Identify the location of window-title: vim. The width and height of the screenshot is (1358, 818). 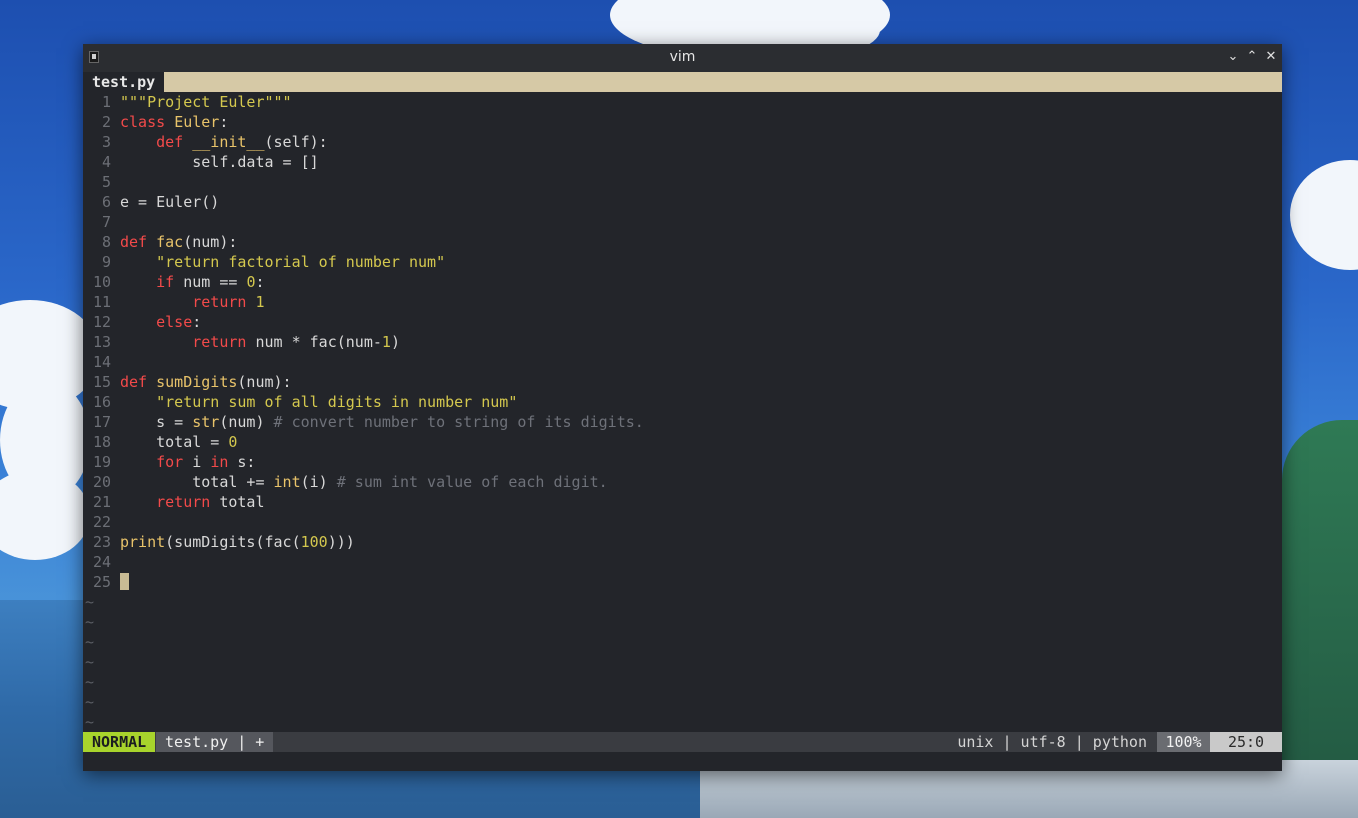
(682, 57).